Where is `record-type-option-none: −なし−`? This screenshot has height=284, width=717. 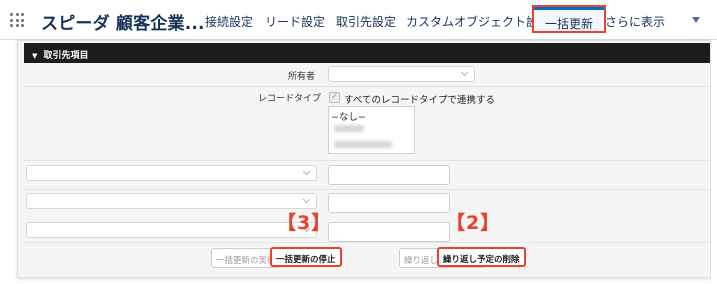 record-type-option-none: −なし− is located at coordinates (371, 115).